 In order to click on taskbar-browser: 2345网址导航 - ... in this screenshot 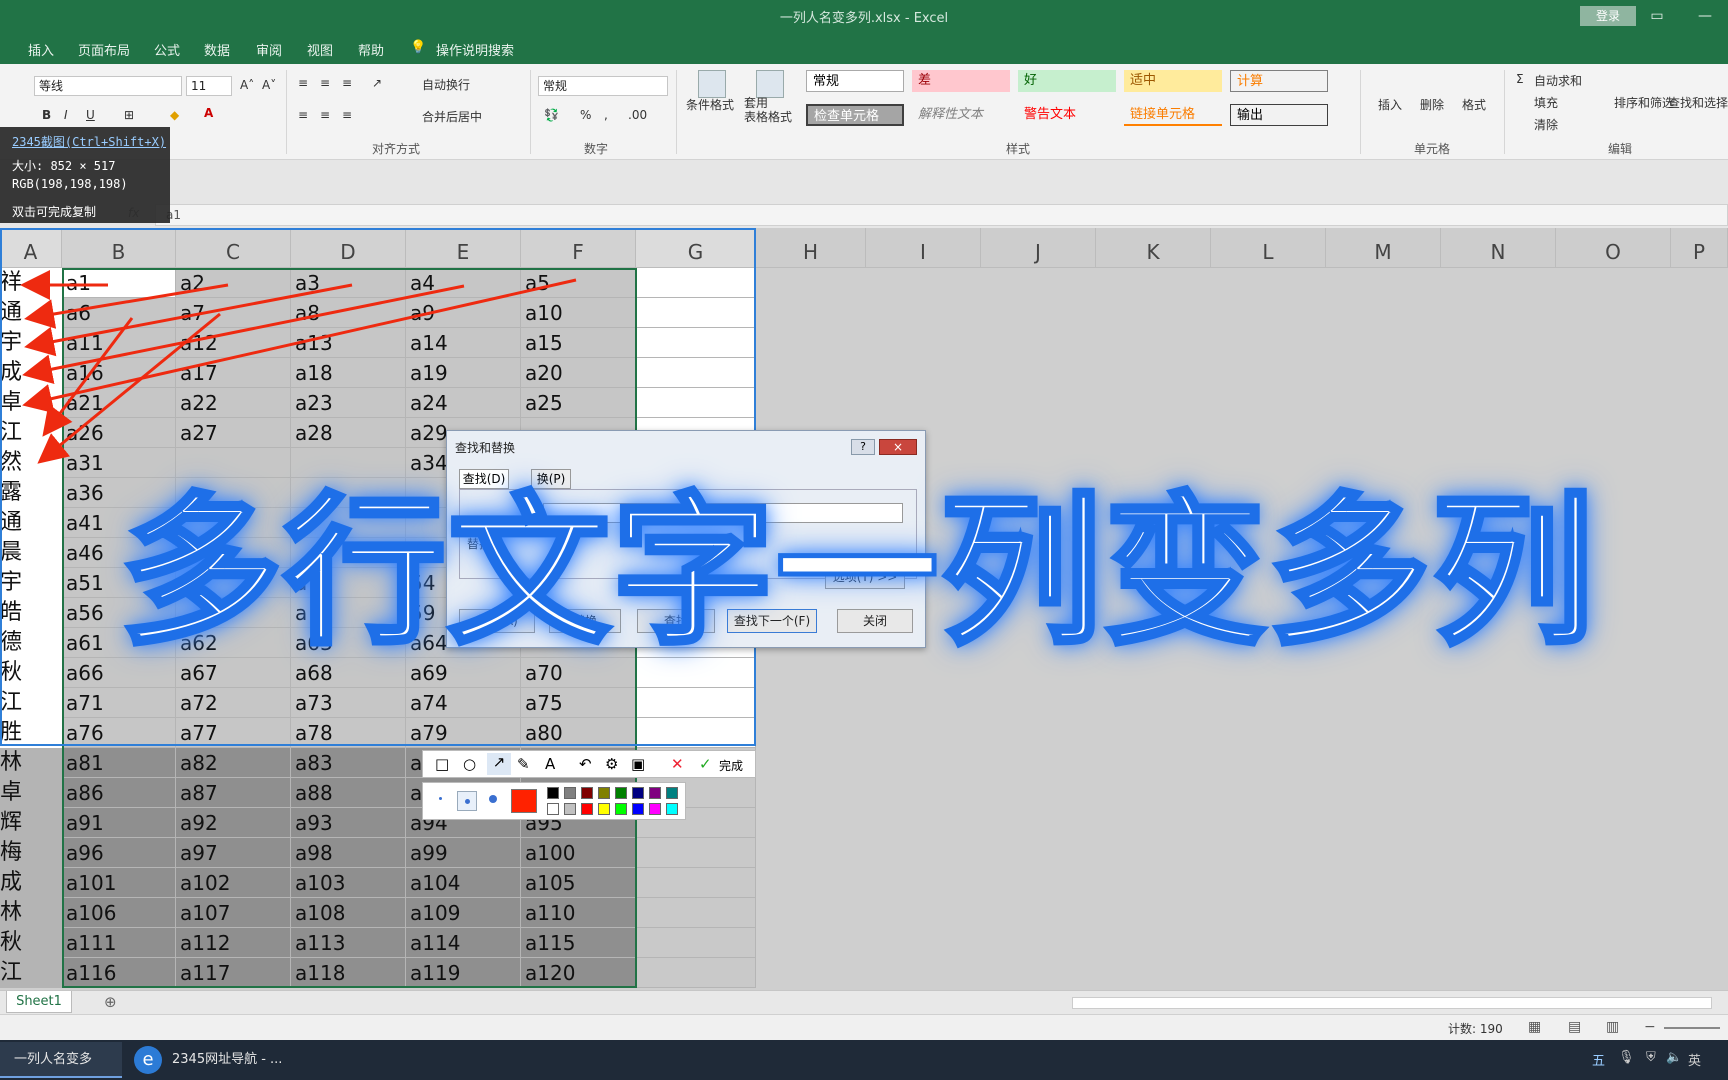, I will do `click(221, 1060)`.